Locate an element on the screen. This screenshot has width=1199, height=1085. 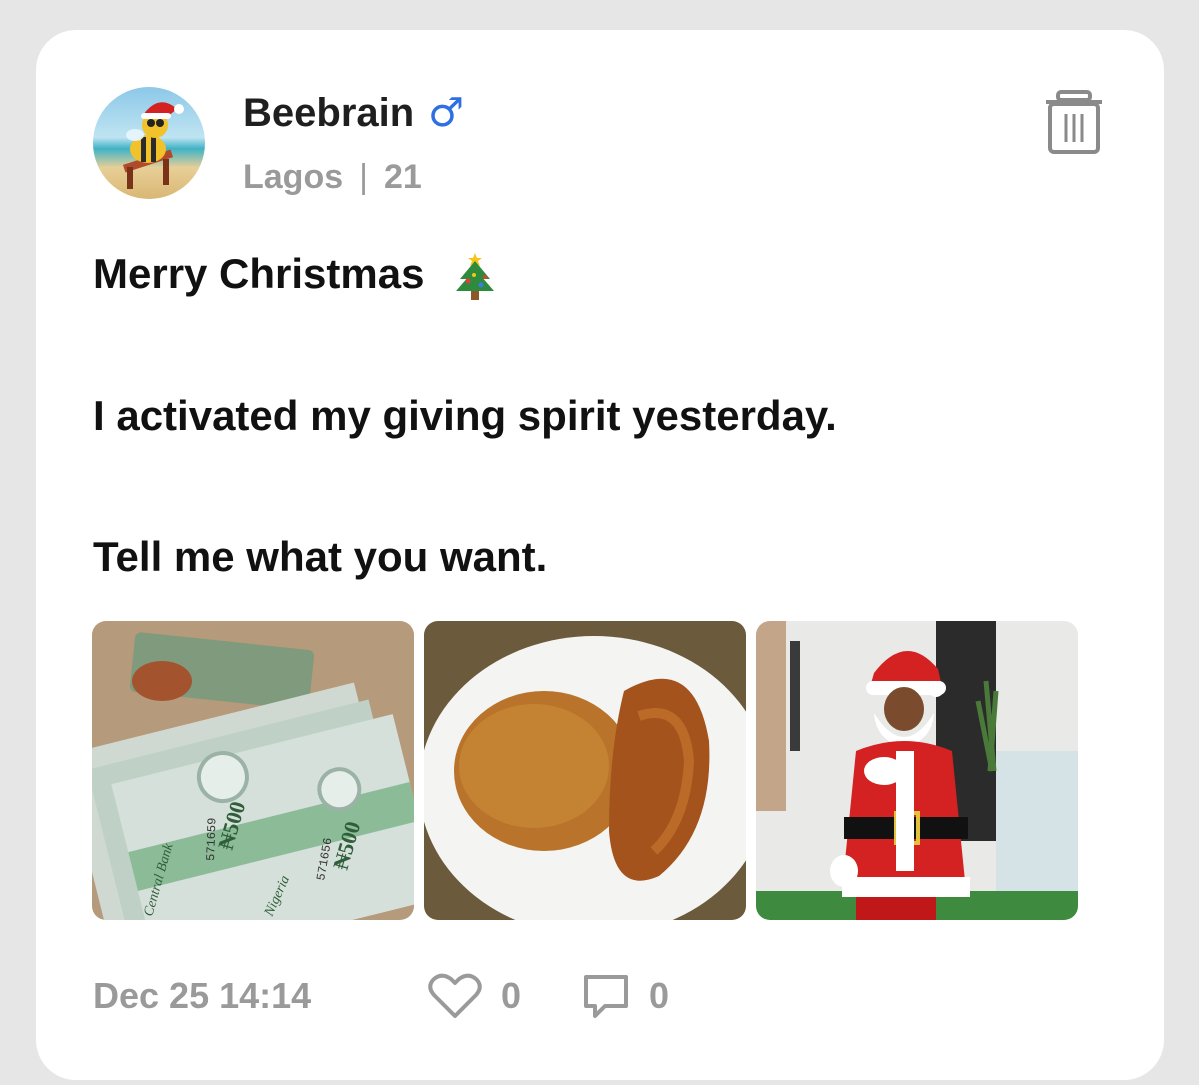
author-age: 21 is located at coordinates (402, 177).